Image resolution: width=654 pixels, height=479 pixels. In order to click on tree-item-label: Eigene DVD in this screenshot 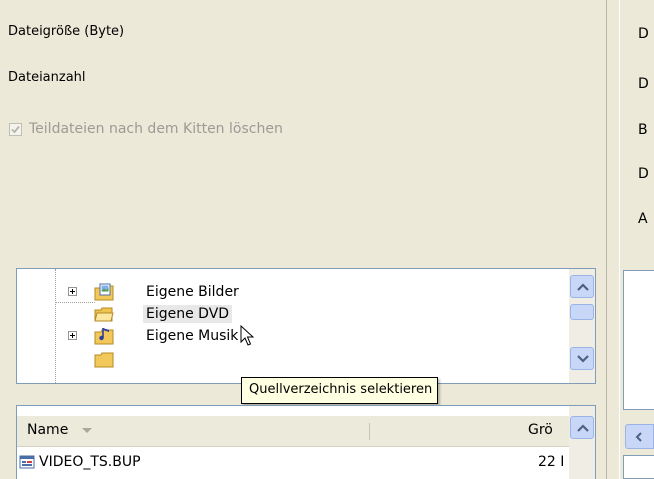, I will do `click(188, 314)`.